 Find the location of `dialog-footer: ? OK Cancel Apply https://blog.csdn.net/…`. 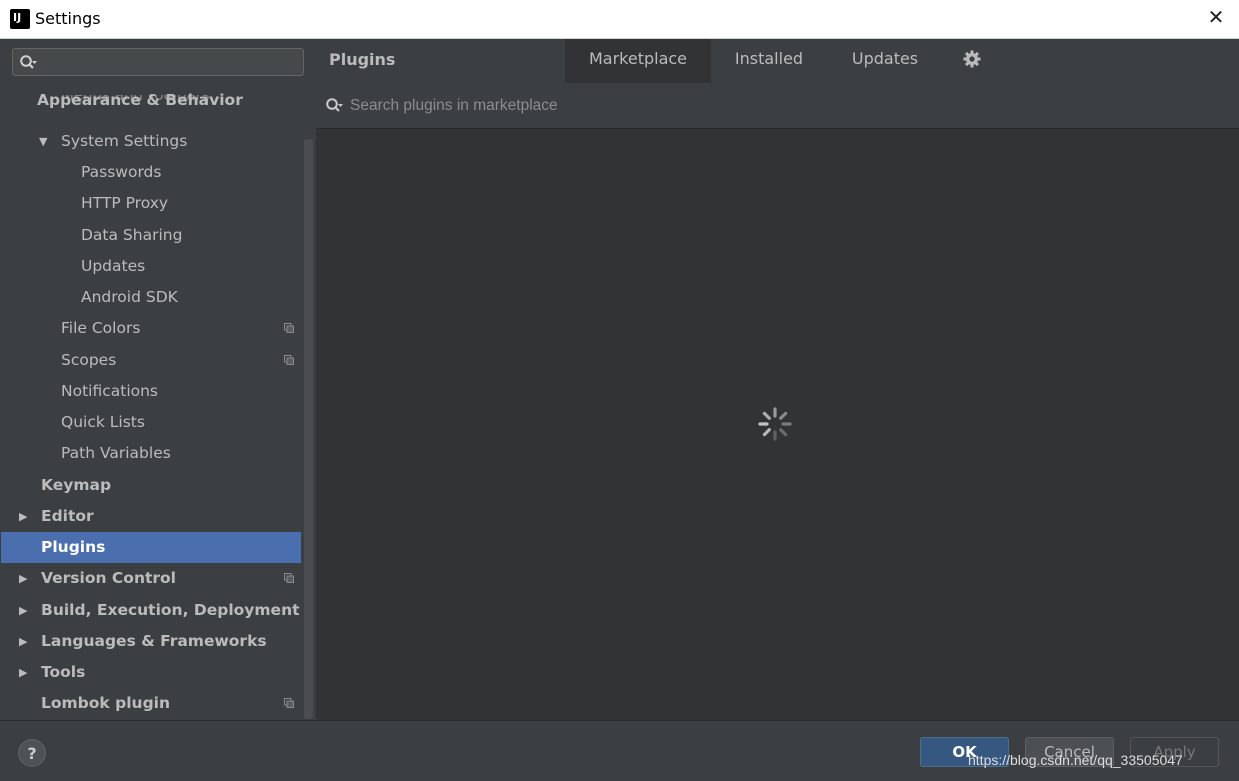

dialog-footer: ? OK Cancel Apply https://blog.csdn.net/… is located at coordinates (619, 750).